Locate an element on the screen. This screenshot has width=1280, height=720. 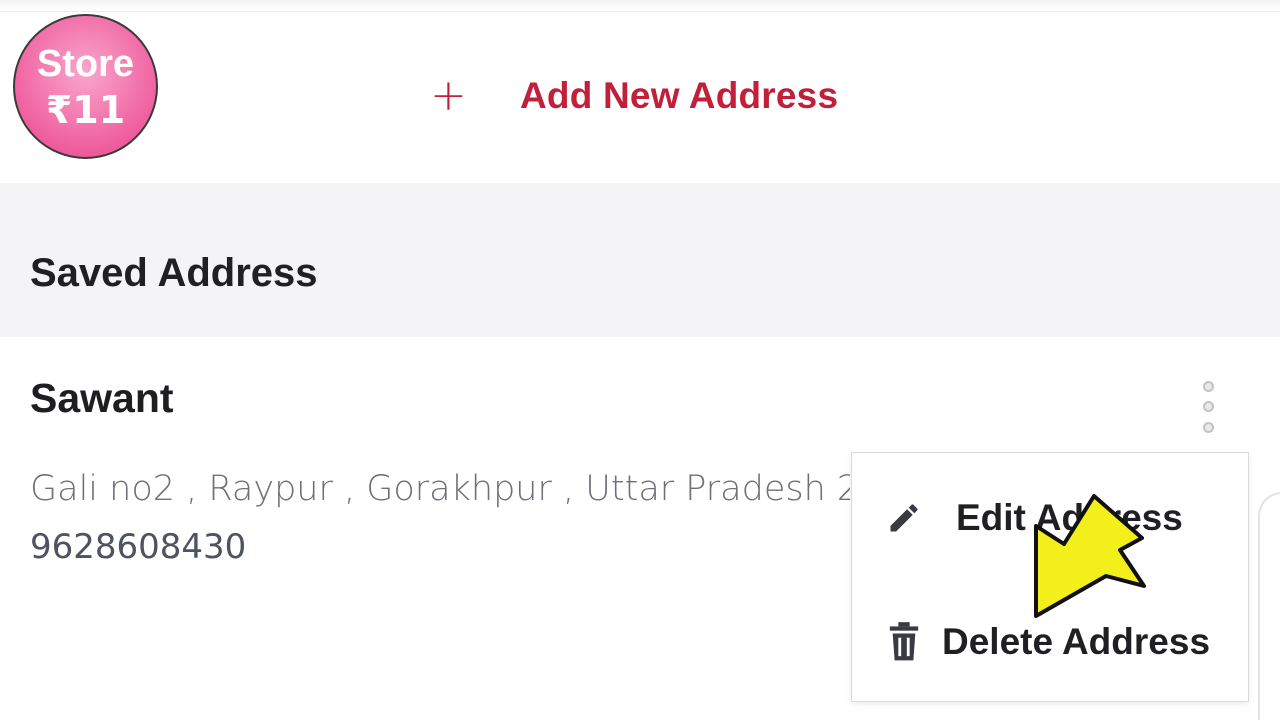
badge-store-label: Store is located at coordinates (85, 63).